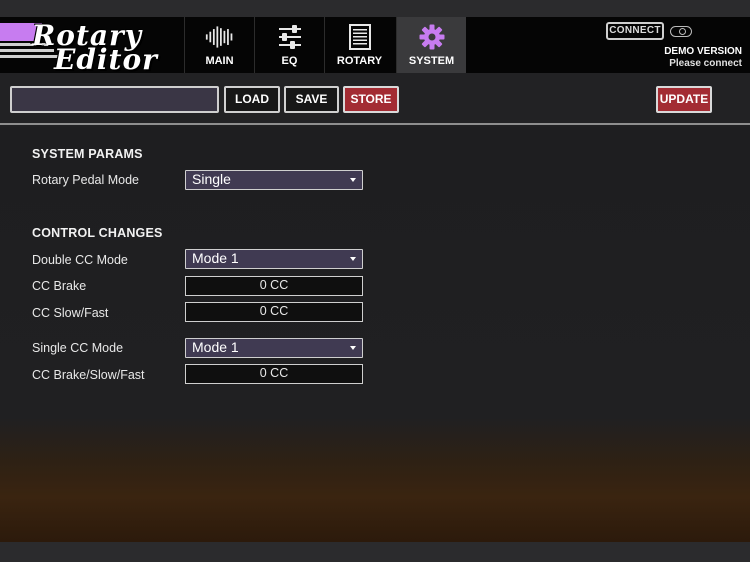  What do you see at coordinates (70, 313) in the screenshot?
I see `cc-slow-fast-label: CC Slow/Fast` at bounding box center [70, 313].